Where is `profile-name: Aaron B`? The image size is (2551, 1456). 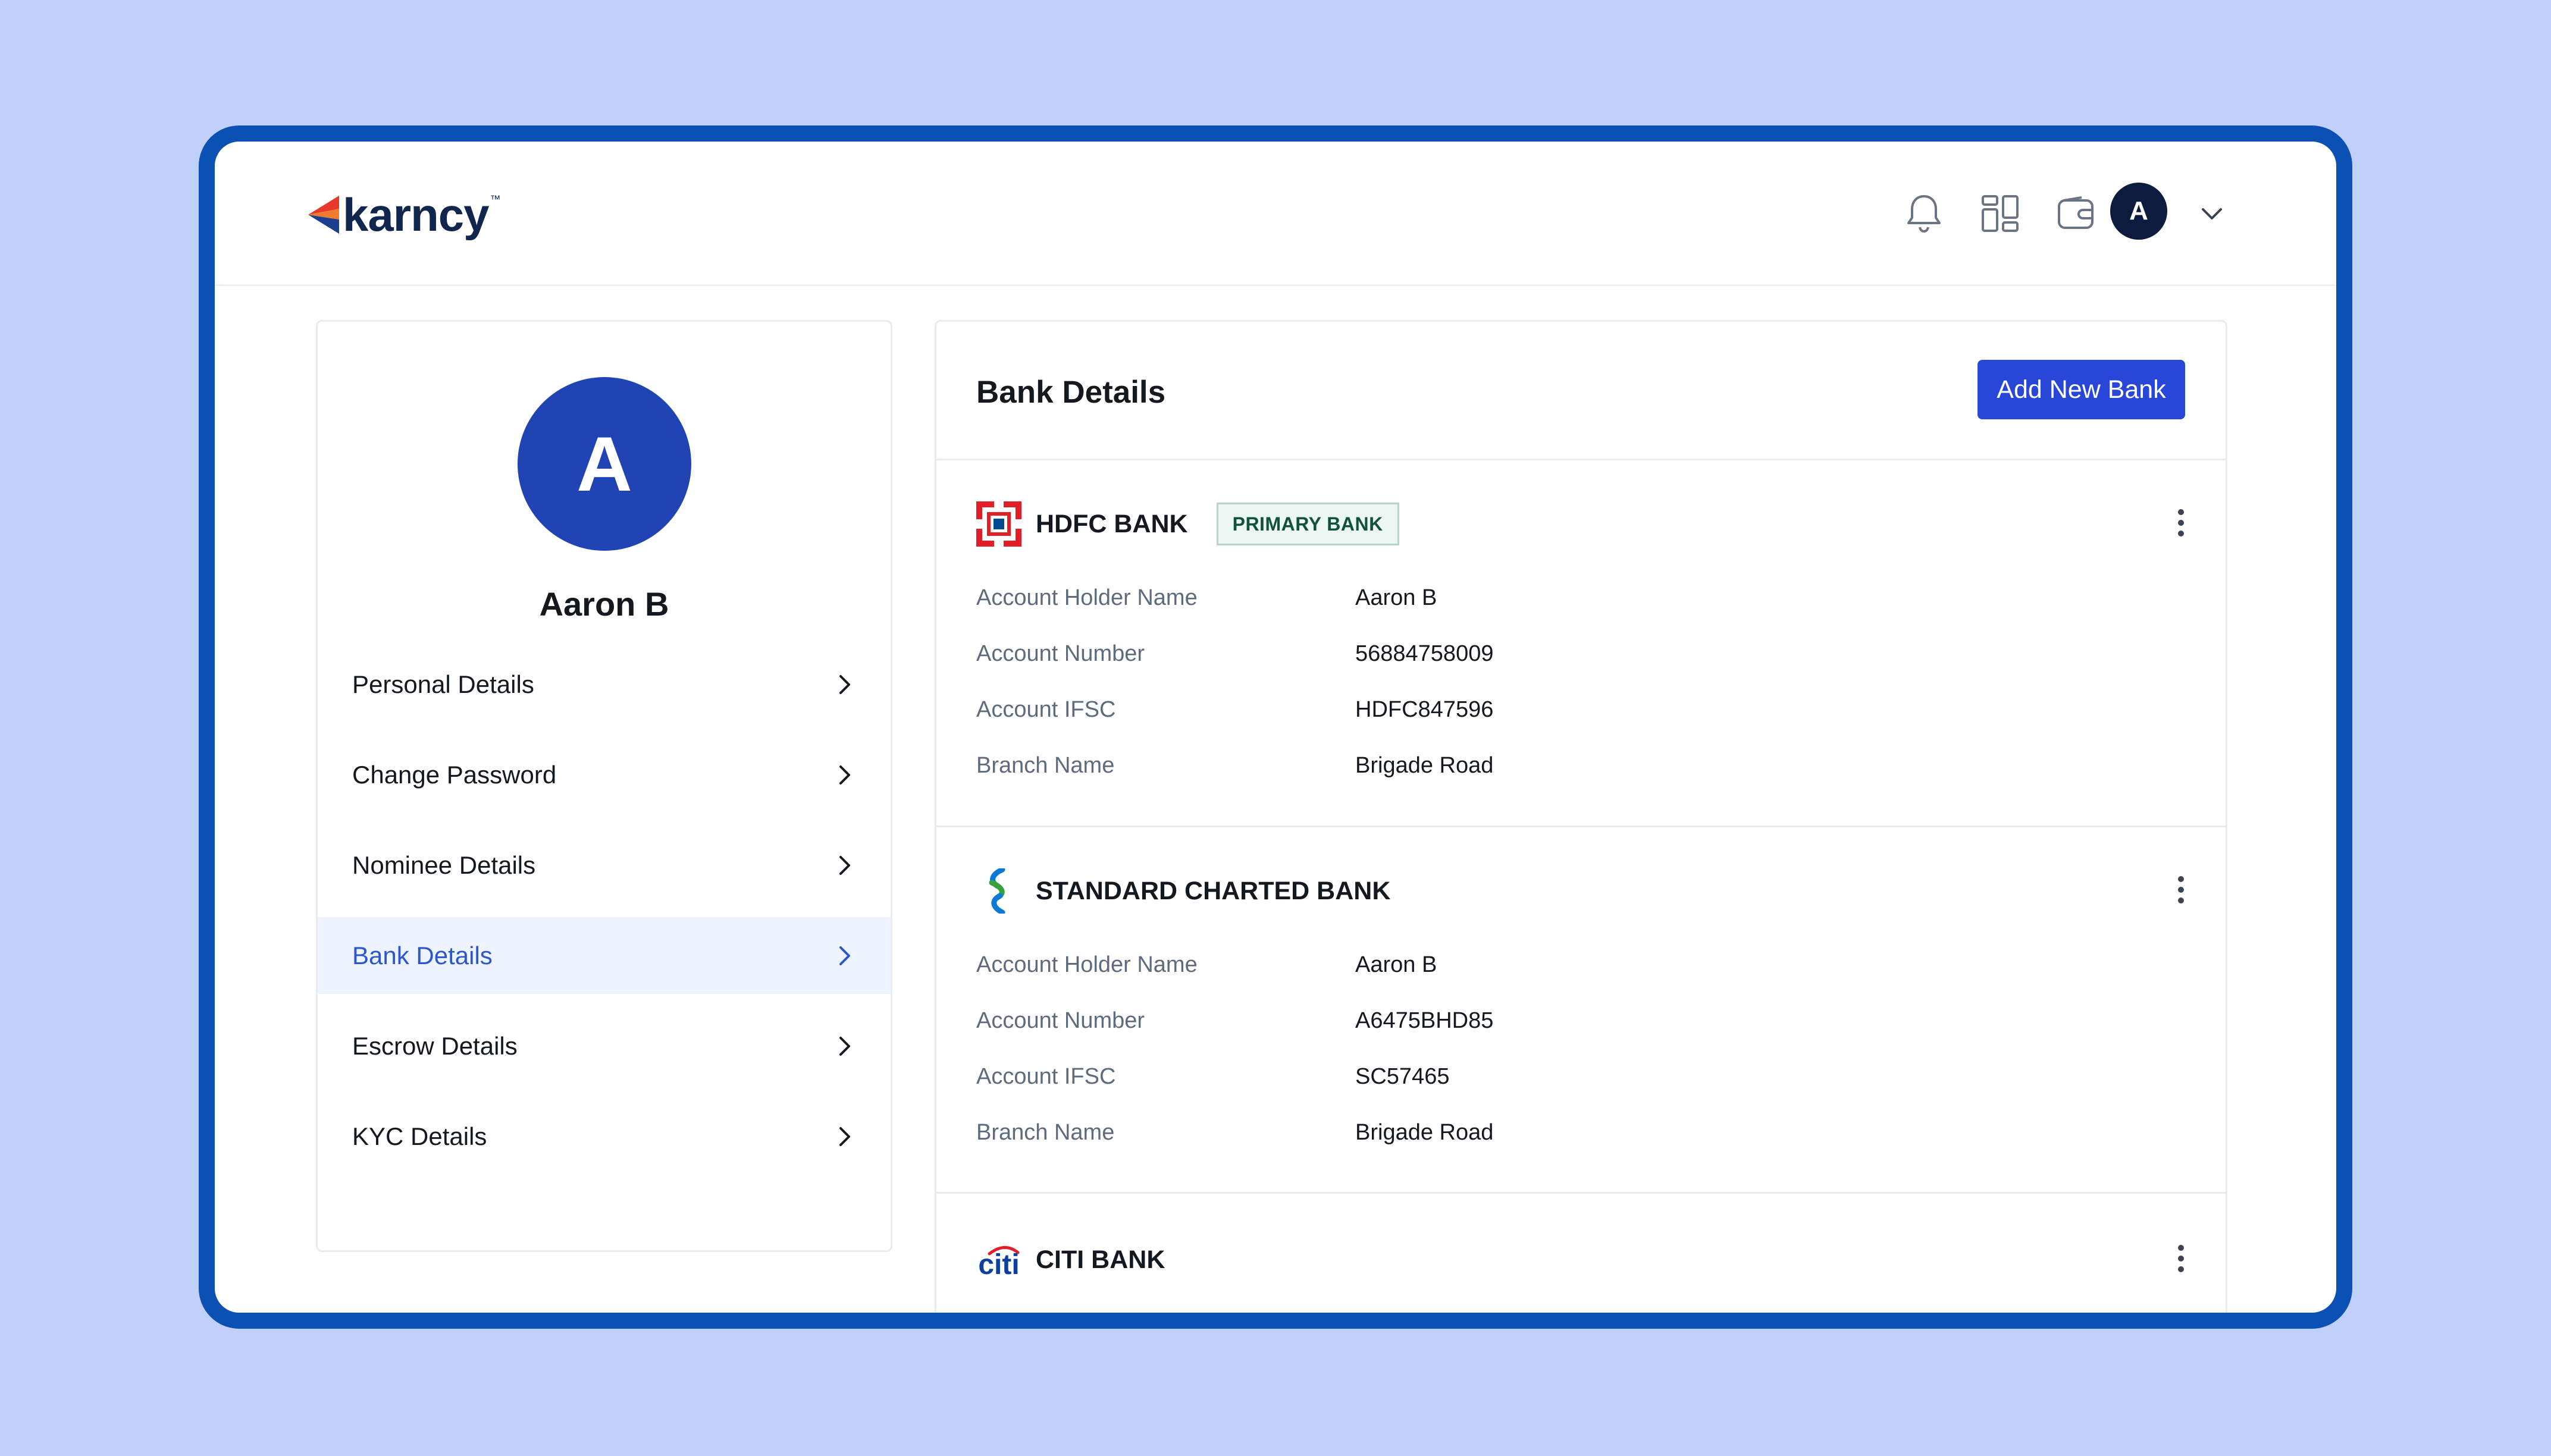
profile-name: Aaron B is located at coordinates (604, 604).